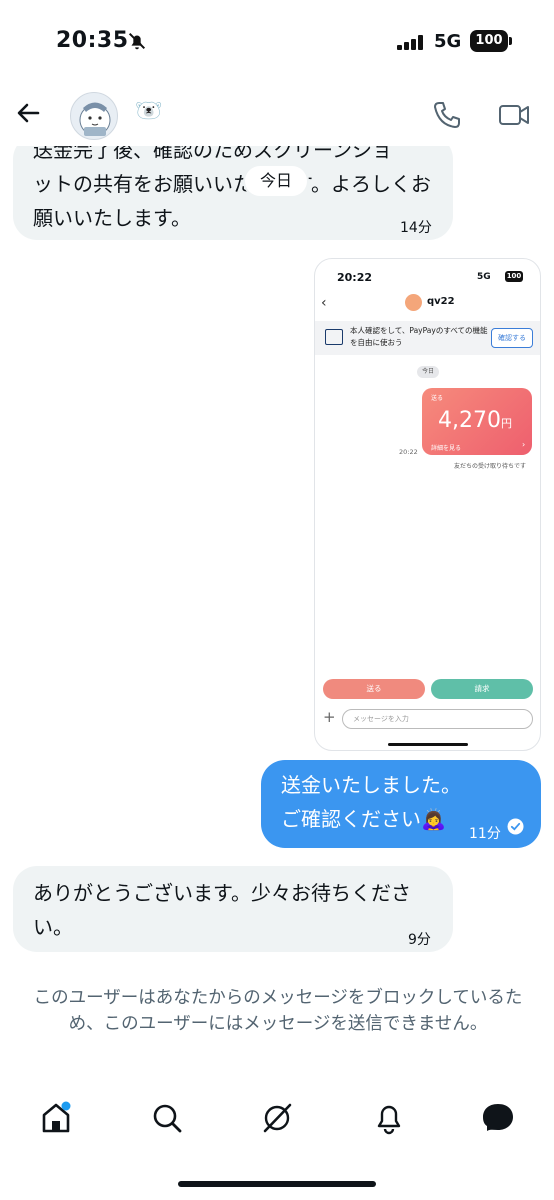  I want to click on status-time: 20:35, so click(92, 40).